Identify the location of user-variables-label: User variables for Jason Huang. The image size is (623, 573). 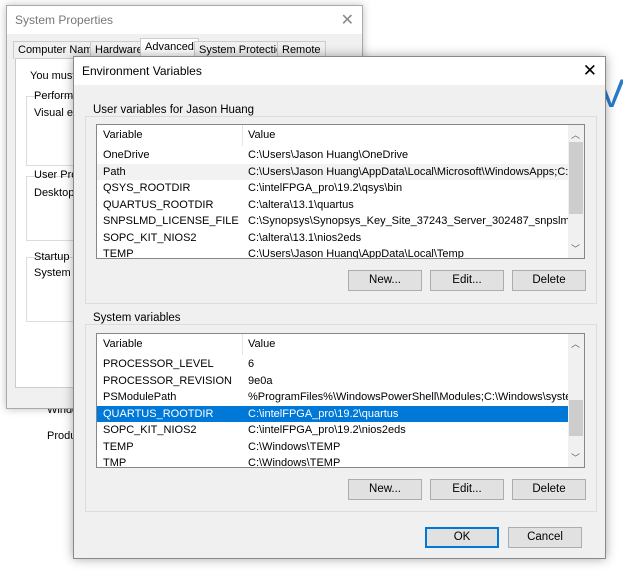
(174, 110).